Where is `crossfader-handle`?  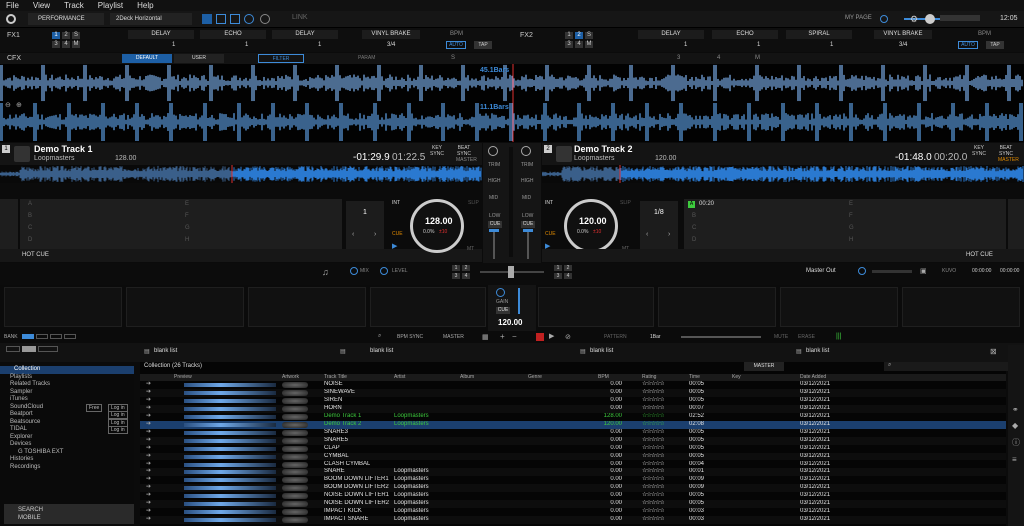 crossfader-handle is located at coordinates (511, 272).